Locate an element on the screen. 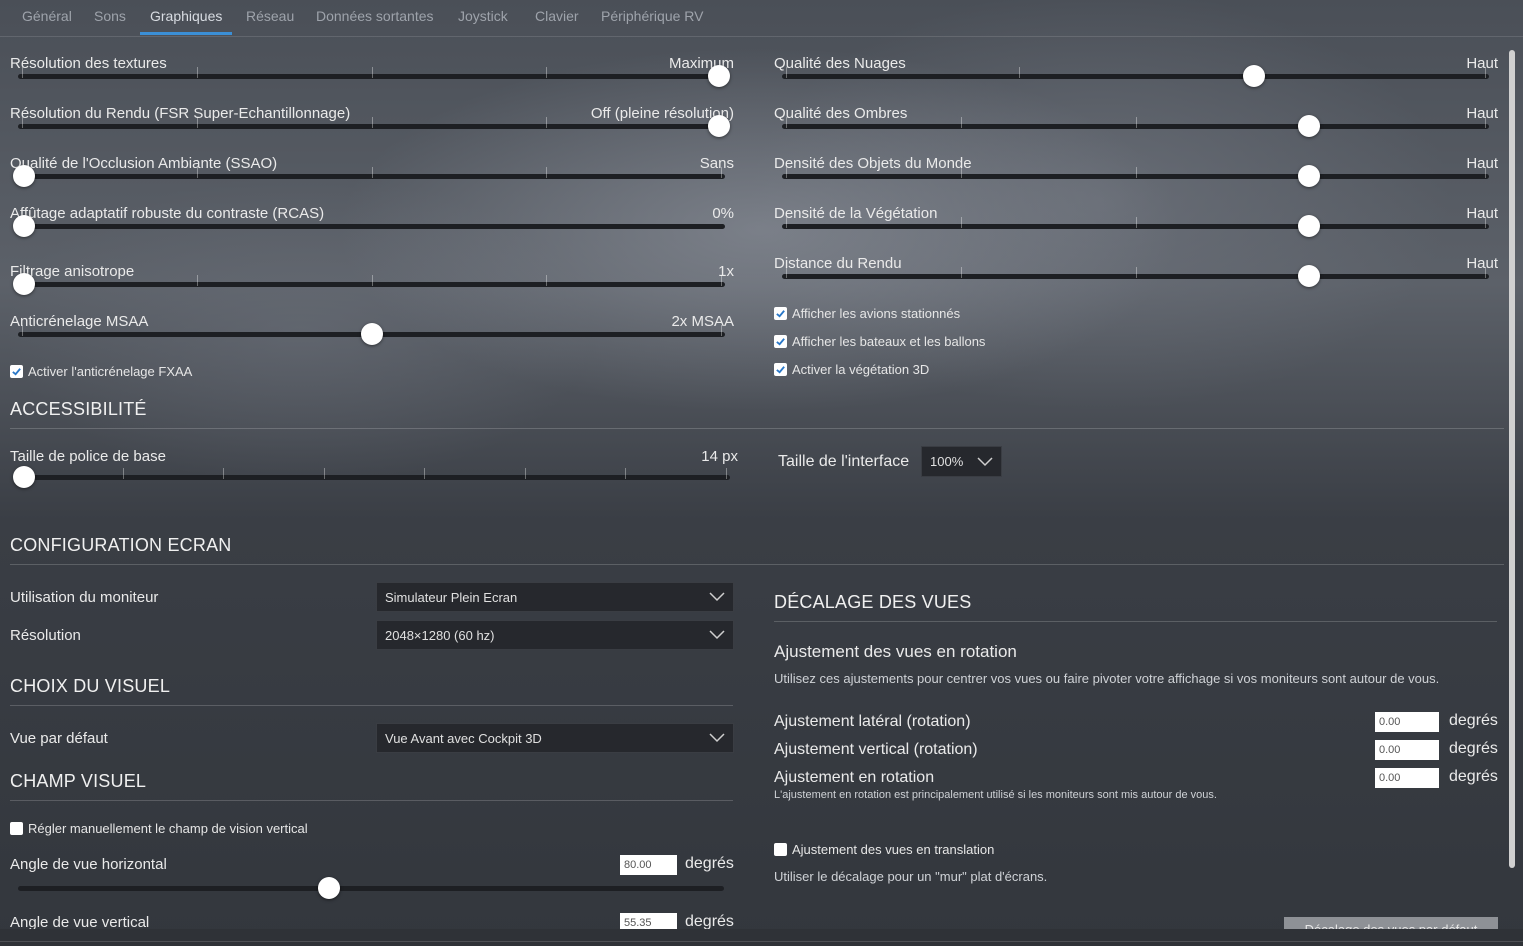 This screenshot has width=1523, height=946. accessibility-heading: ACCESSIBILITÉ is located at coordinates (78, 409).